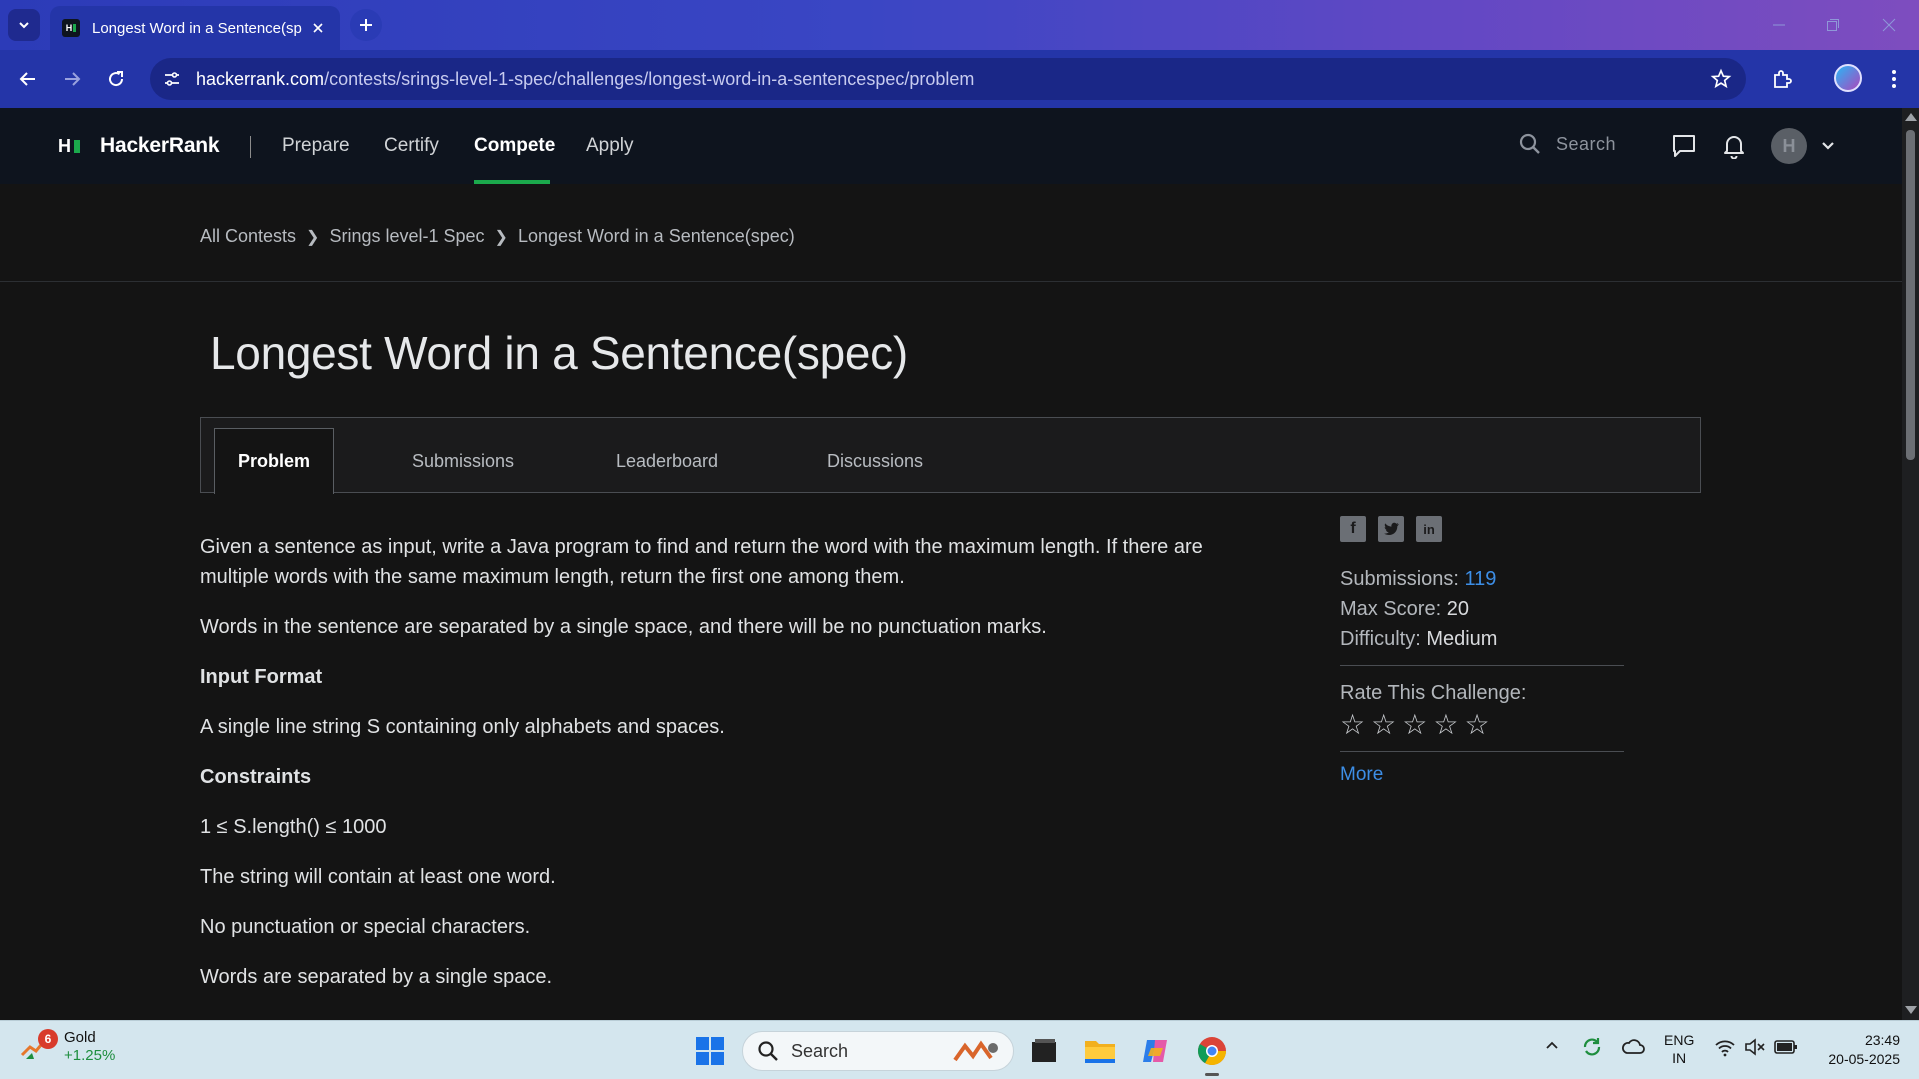 The width and height of the screenshot is (1919, 1079). Describe the element at coordinates (656, 236) in the screenshot. I see `breadcrumb-challenge: Longest Word in a Sentence(spec)` at that location.